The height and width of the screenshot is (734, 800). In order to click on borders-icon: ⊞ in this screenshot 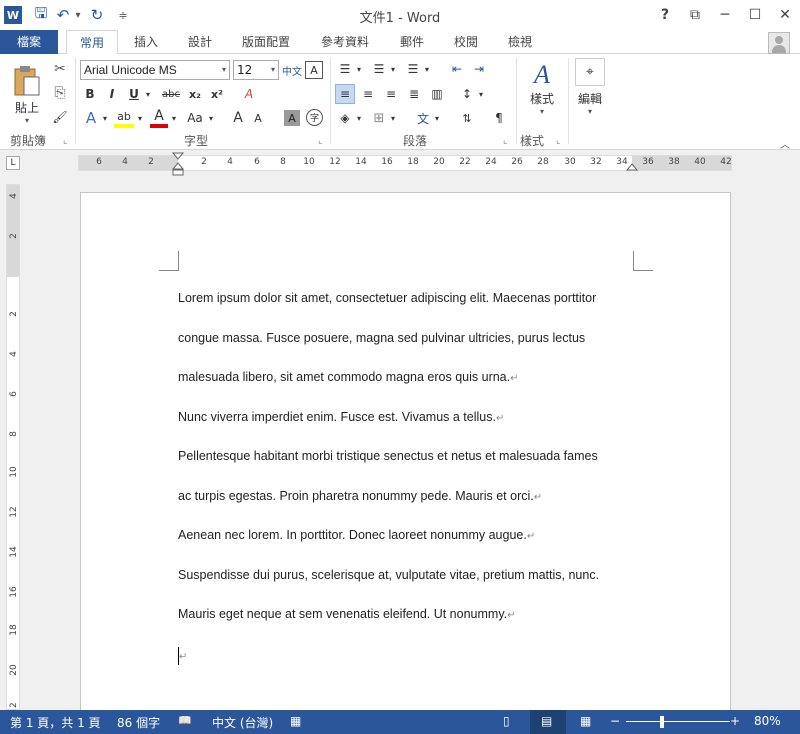, I will do `click(379, 118)`.